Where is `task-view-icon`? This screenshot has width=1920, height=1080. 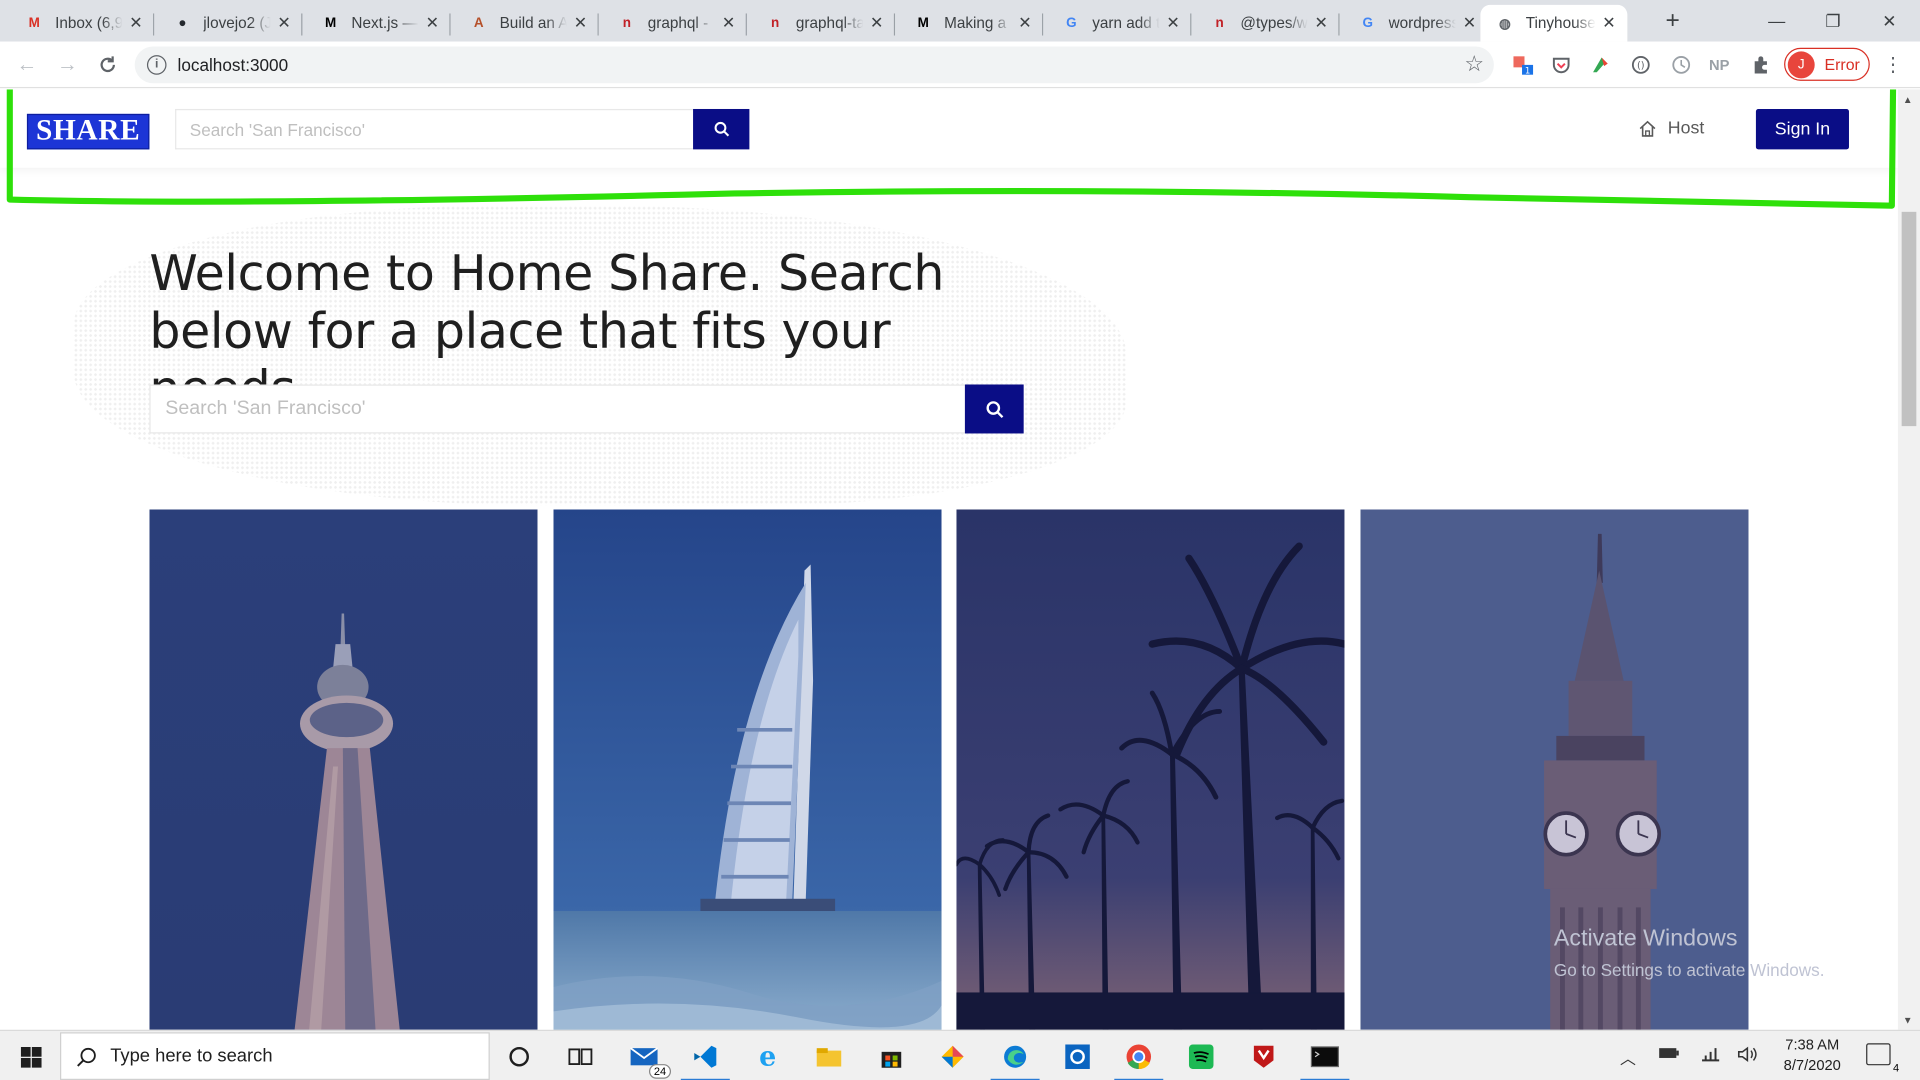 task-view-icon is located at coordinates (580, 1057).